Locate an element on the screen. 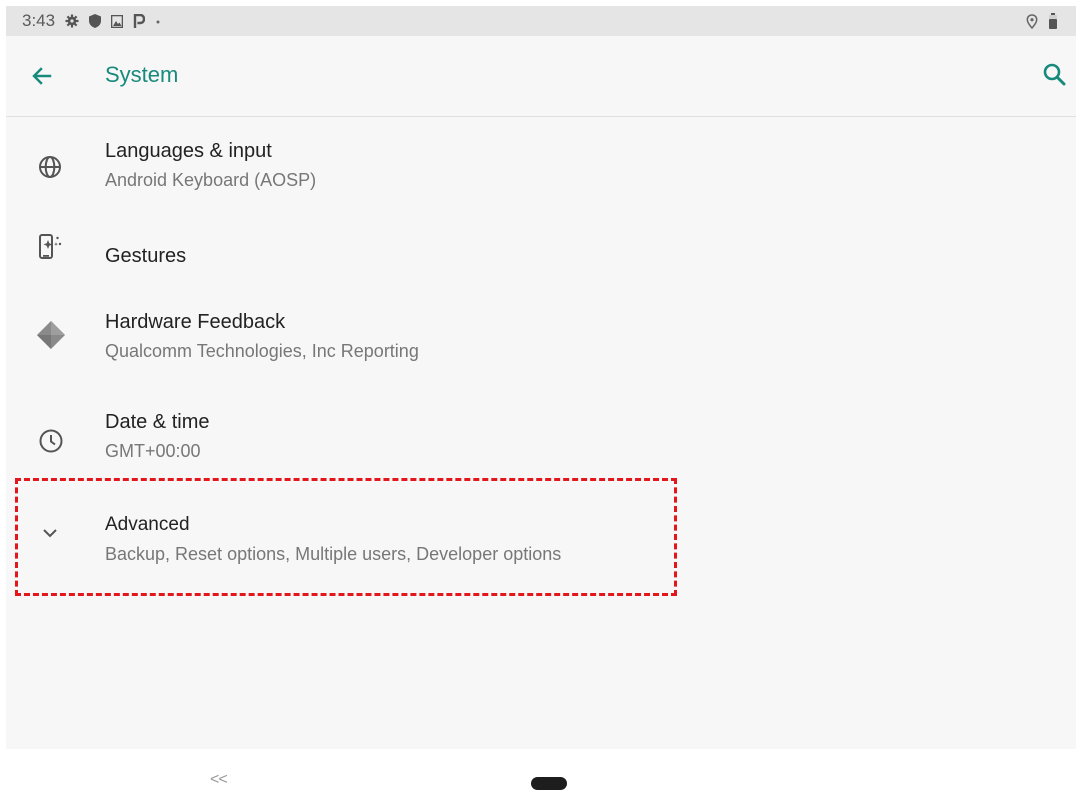  image-icon is located at coordinates (117, 21).